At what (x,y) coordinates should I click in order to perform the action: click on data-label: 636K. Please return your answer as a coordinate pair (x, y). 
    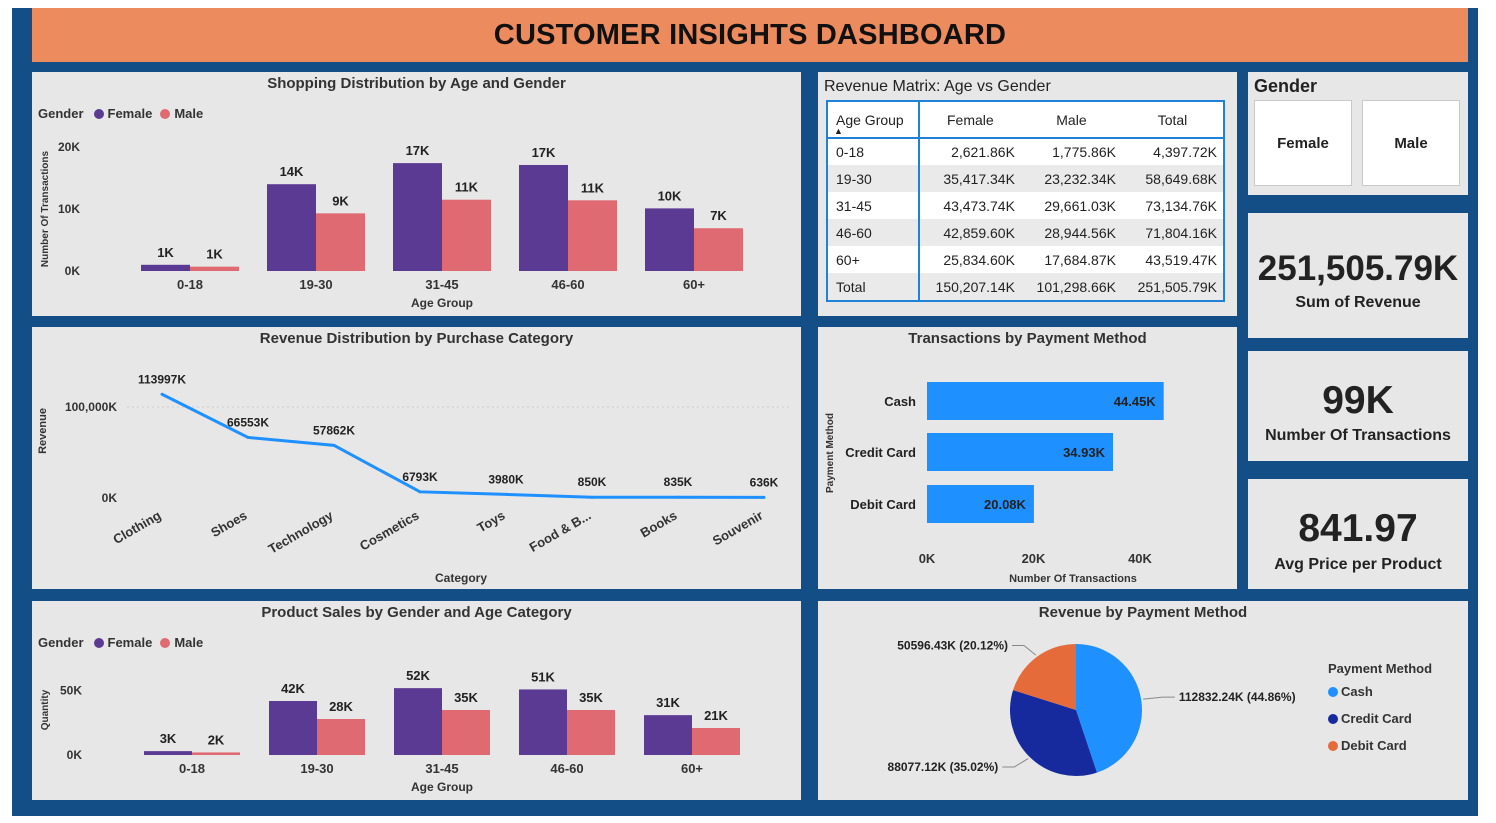
    Looking at the image, I should click on (764, 482).